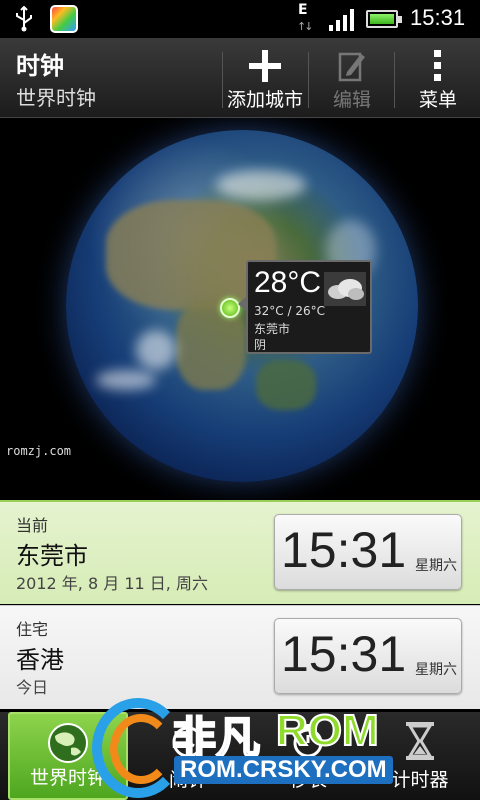  Describe the element at coordinates (260, 345) in the screenshot. I see `weather-condition: 阴` at that location.